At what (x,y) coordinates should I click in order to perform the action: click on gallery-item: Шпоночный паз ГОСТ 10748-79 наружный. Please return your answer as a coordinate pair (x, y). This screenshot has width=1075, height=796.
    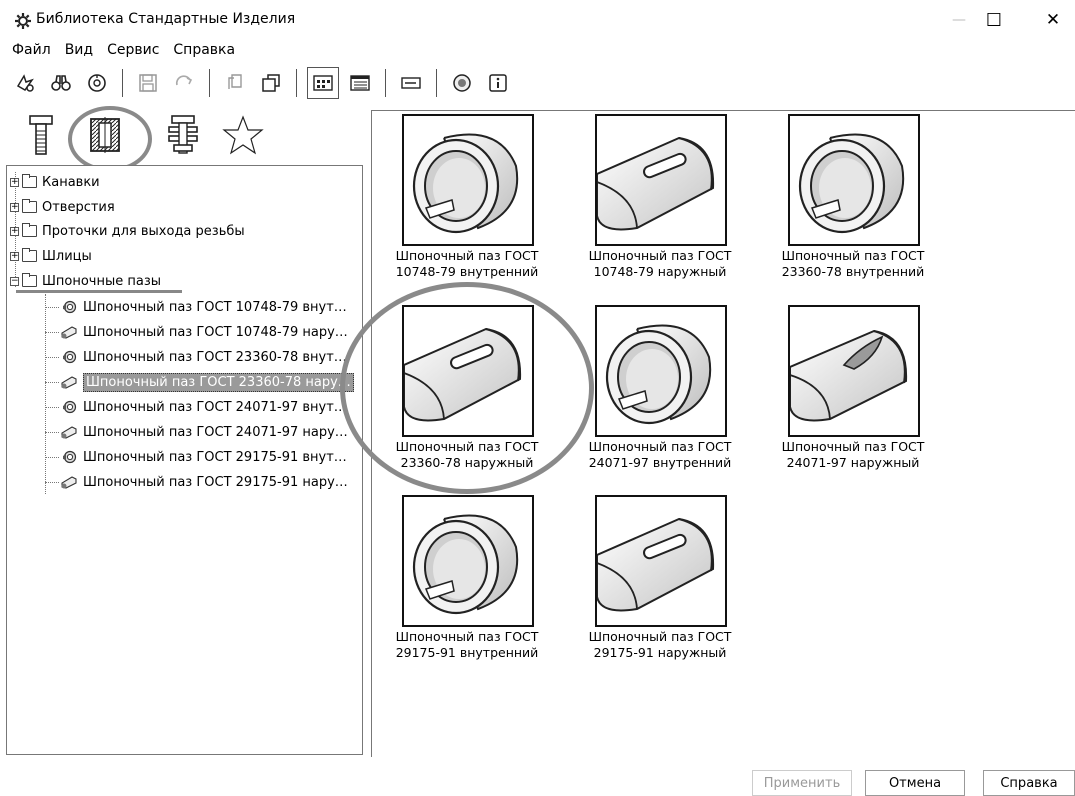
    Looking at the image, I should click on (660, 209).